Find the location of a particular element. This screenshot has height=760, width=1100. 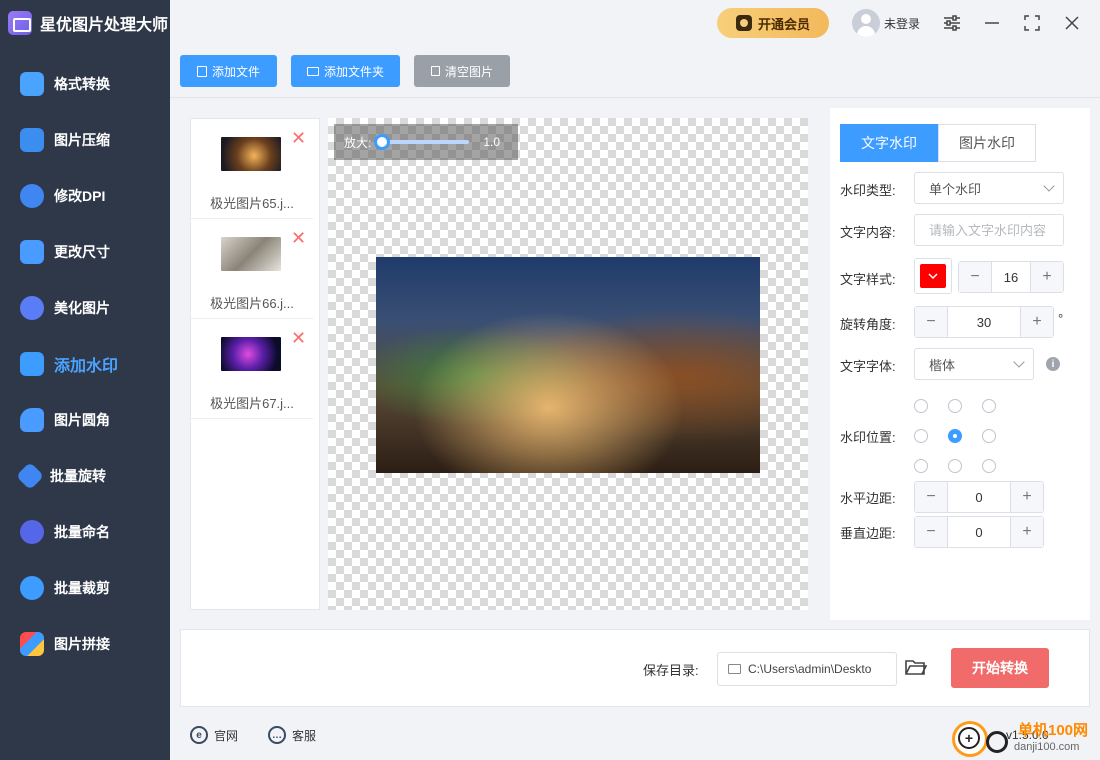

position-middle-right-radio is located at coordinates (989, 436).